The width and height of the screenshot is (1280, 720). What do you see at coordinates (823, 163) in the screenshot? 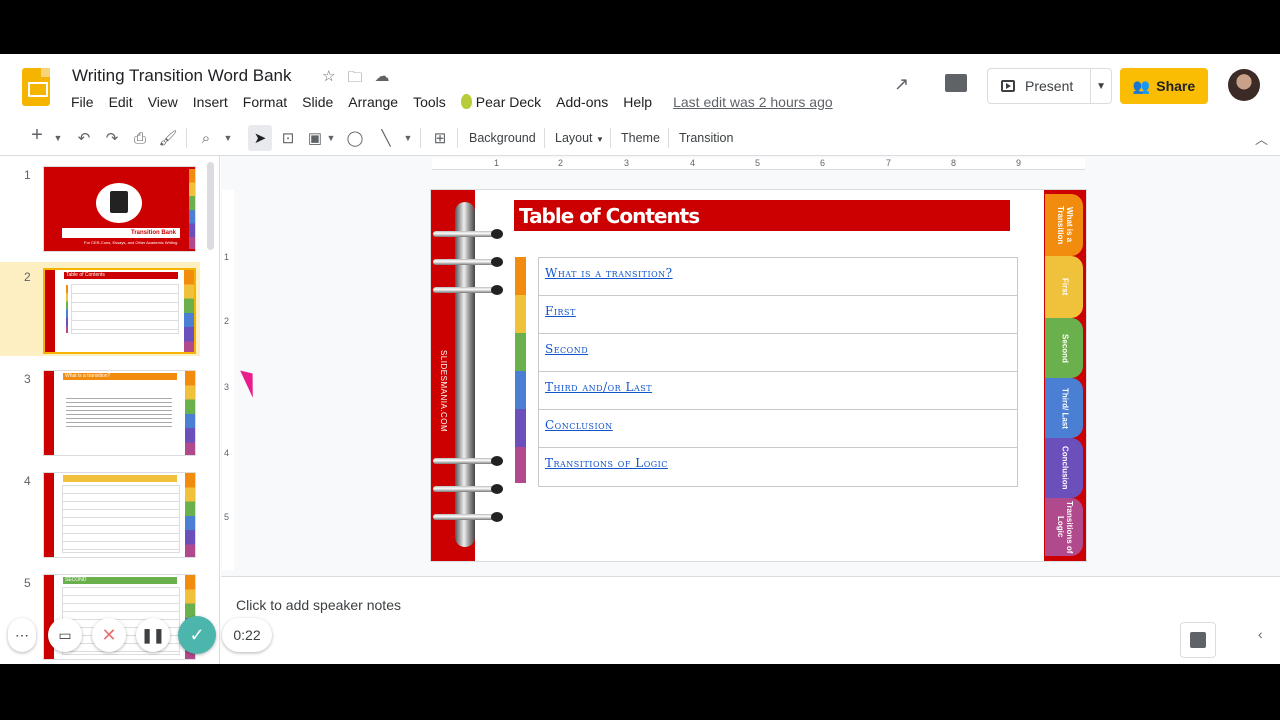
I see `ruler-tick: 6` at bounding box center [823, 163].